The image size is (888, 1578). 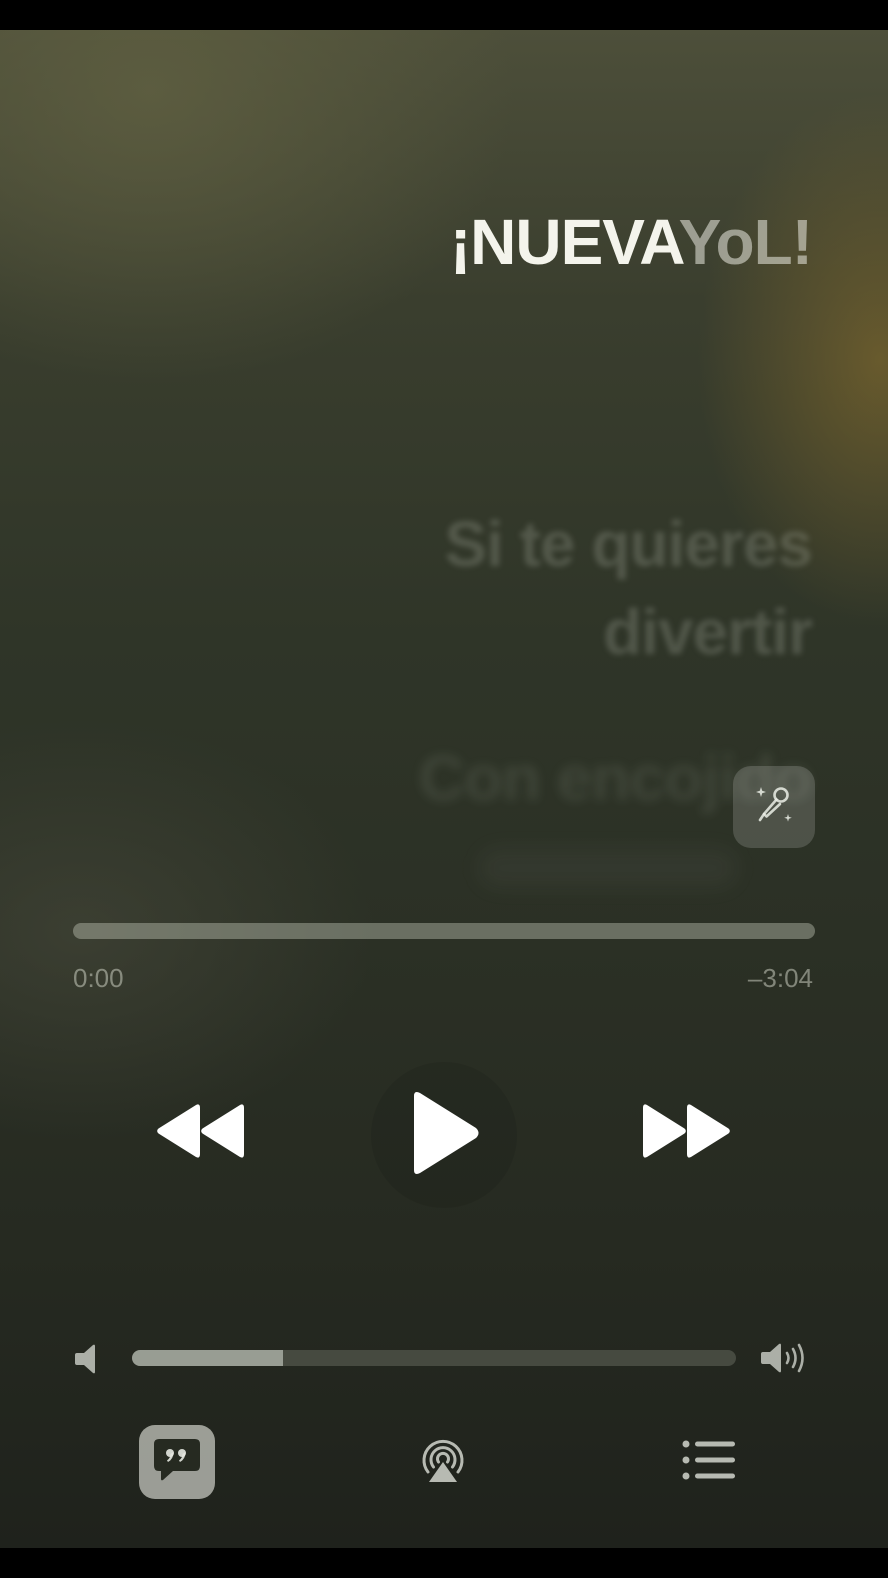 I want to click on queue-button, so click(x=709, y=1462).